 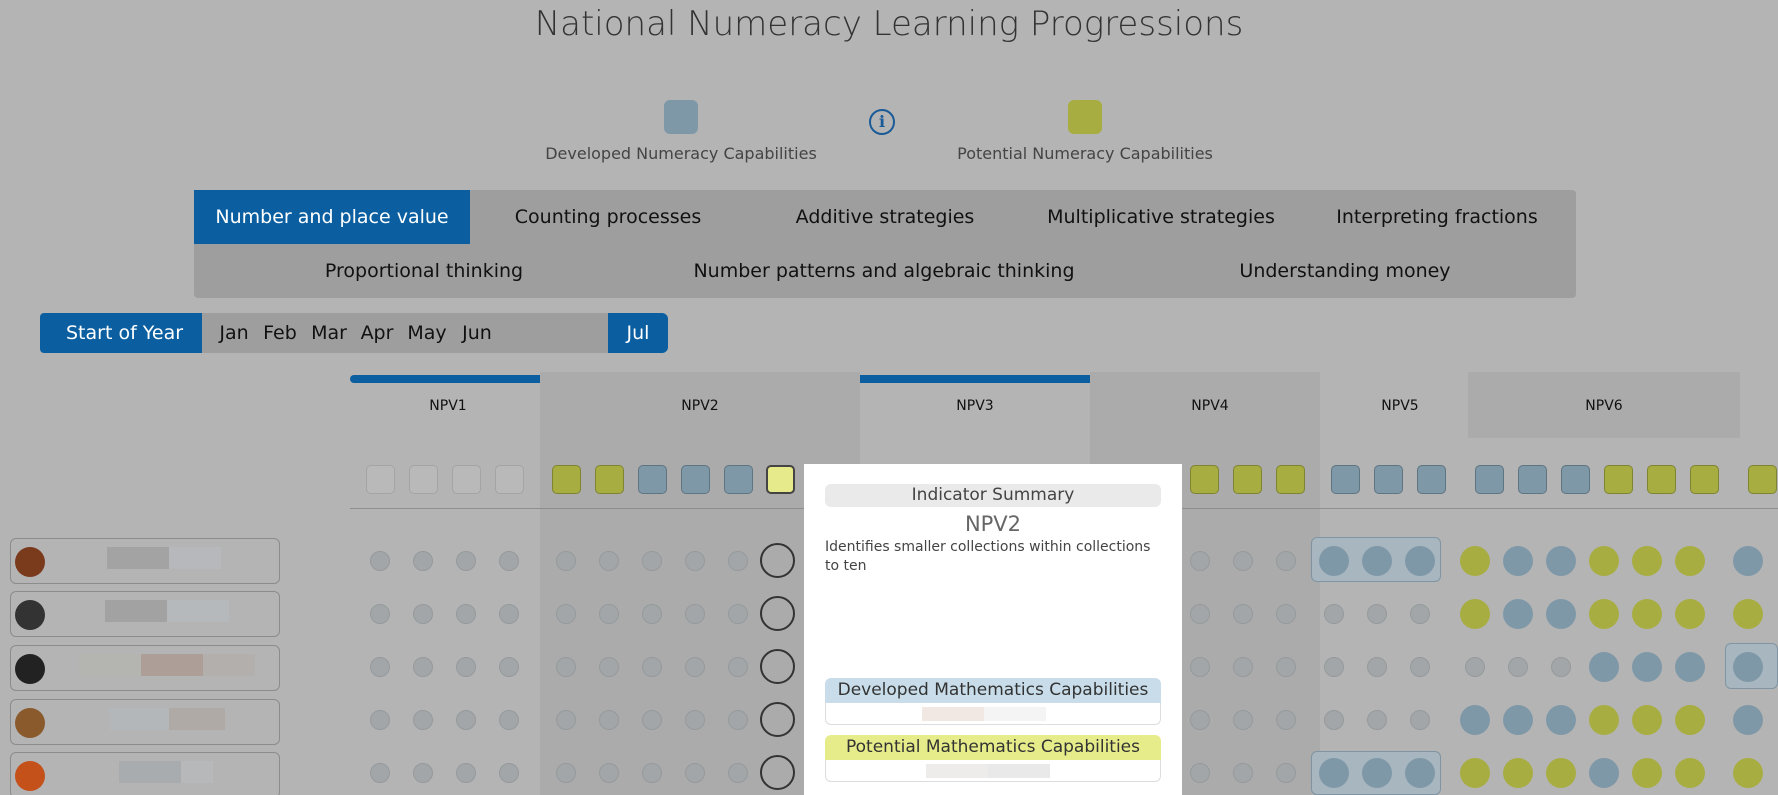 What do you see at coordinates (280, 333) in the screenshot?
I see `month-feb: Feb` at bounding box center [280, 333].